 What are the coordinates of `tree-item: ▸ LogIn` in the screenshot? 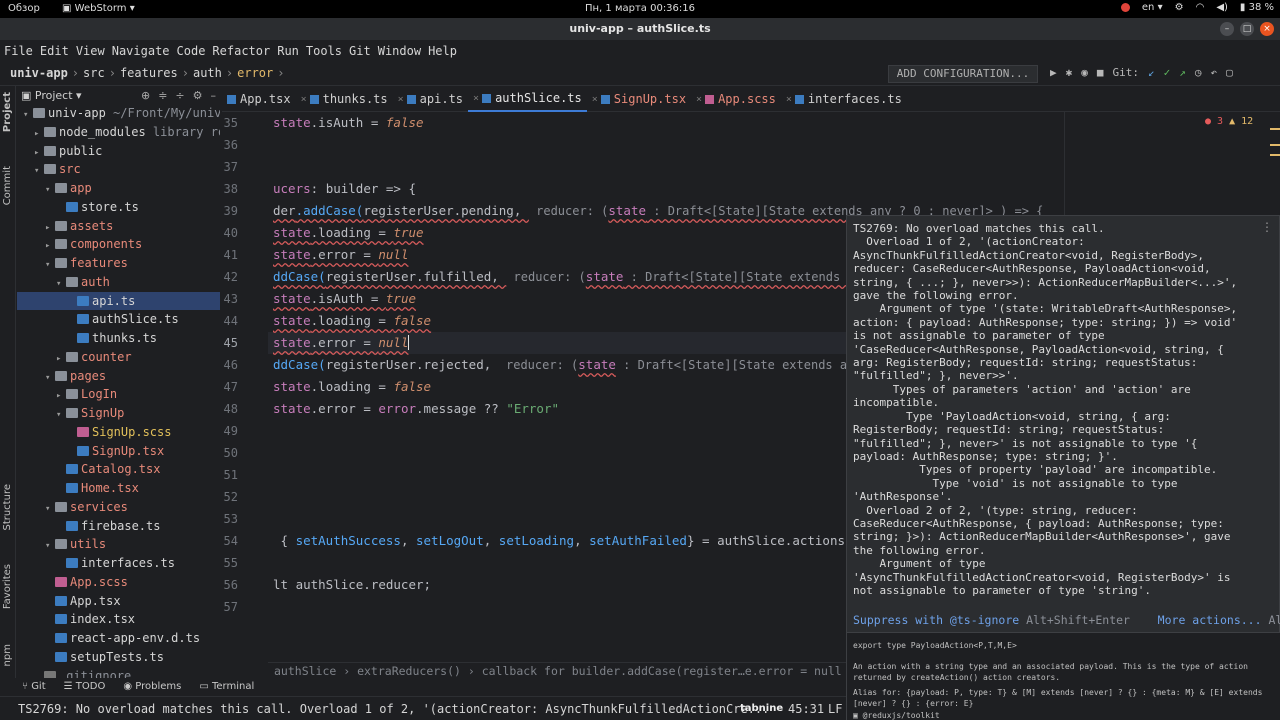 It's located at (118, 394).